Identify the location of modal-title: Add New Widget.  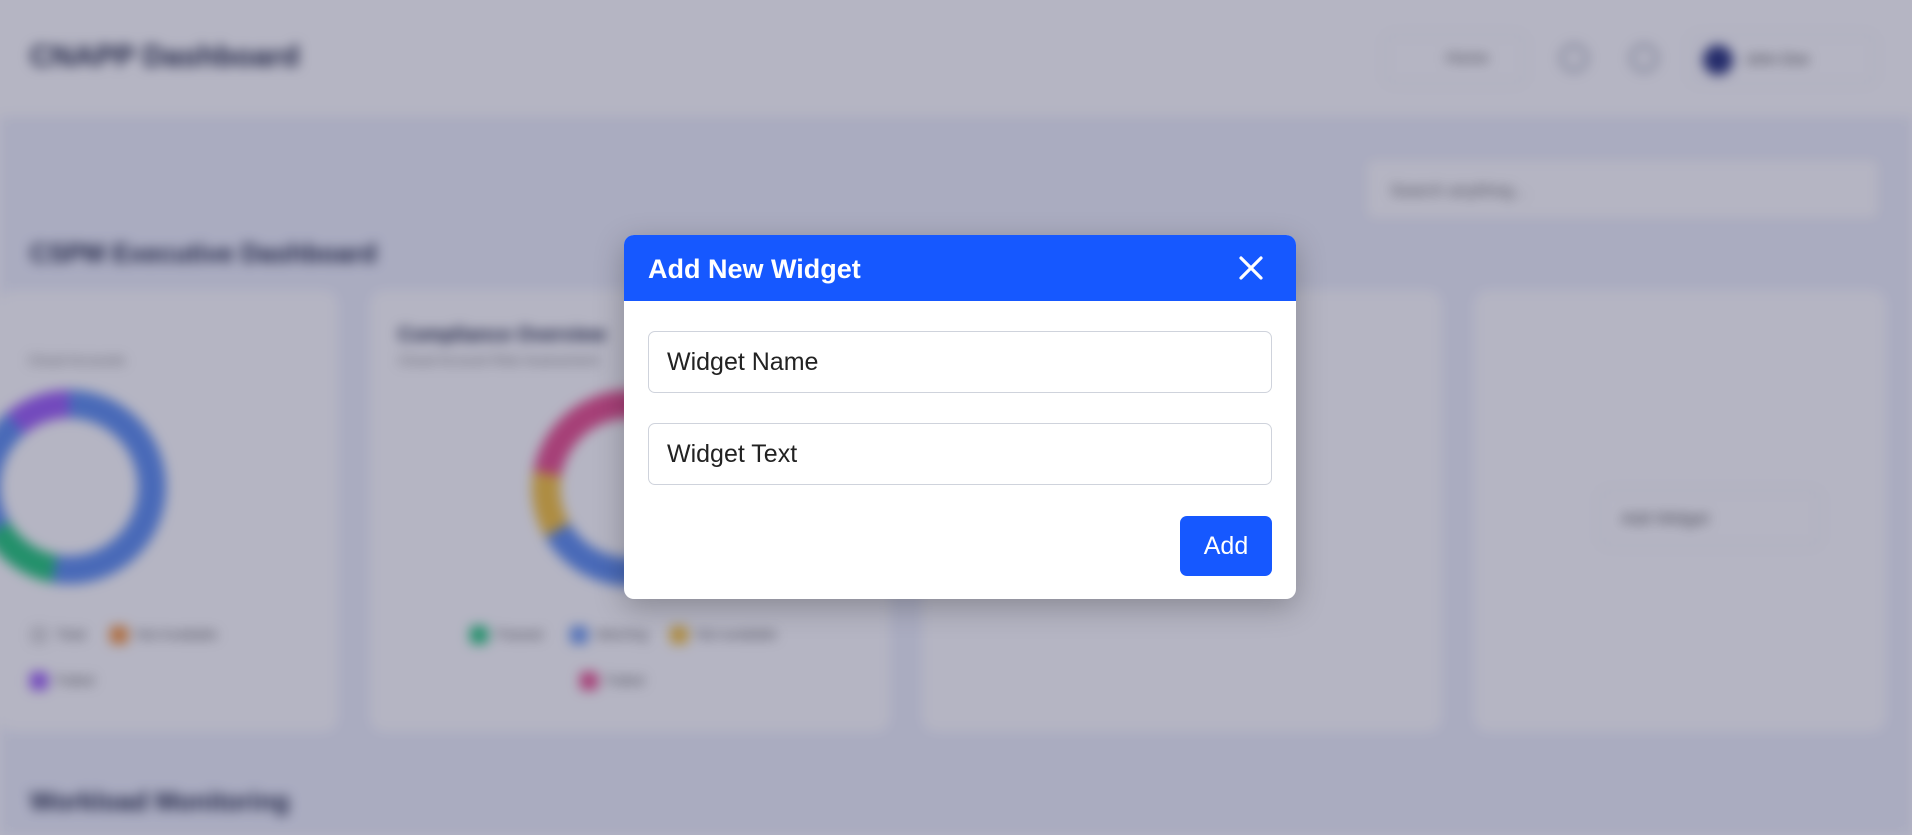
(754, 269).